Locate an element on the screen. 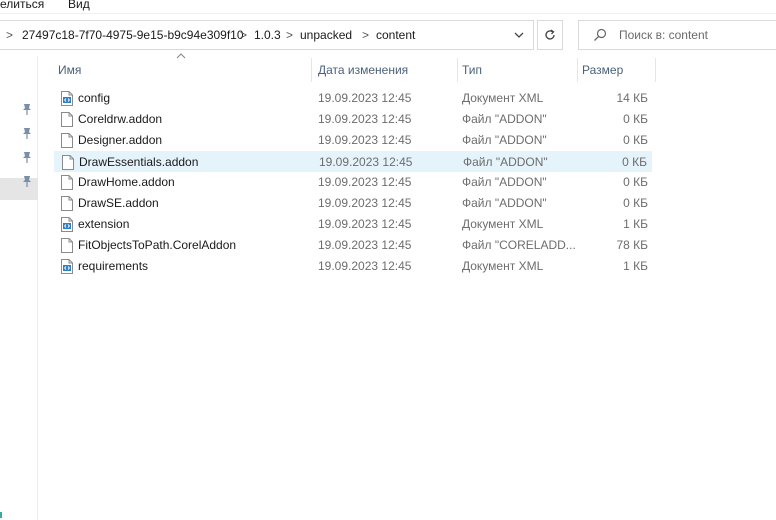  column-header-date: Дата изменения is located at coordinates (386, 70).